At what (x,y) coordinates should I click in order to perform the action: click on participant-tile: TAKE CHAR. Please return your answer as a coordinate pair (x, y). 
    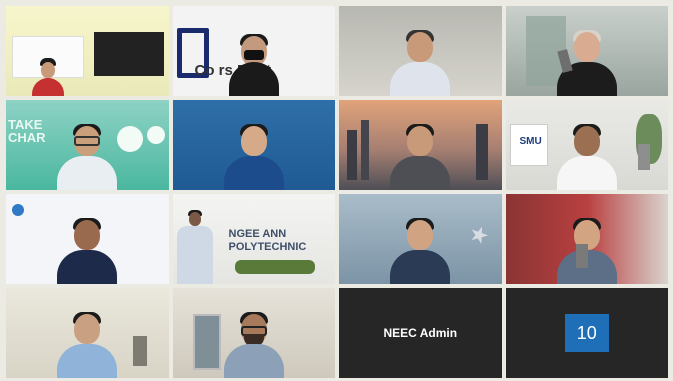
    Looking at the image, I should click on (87, 145).